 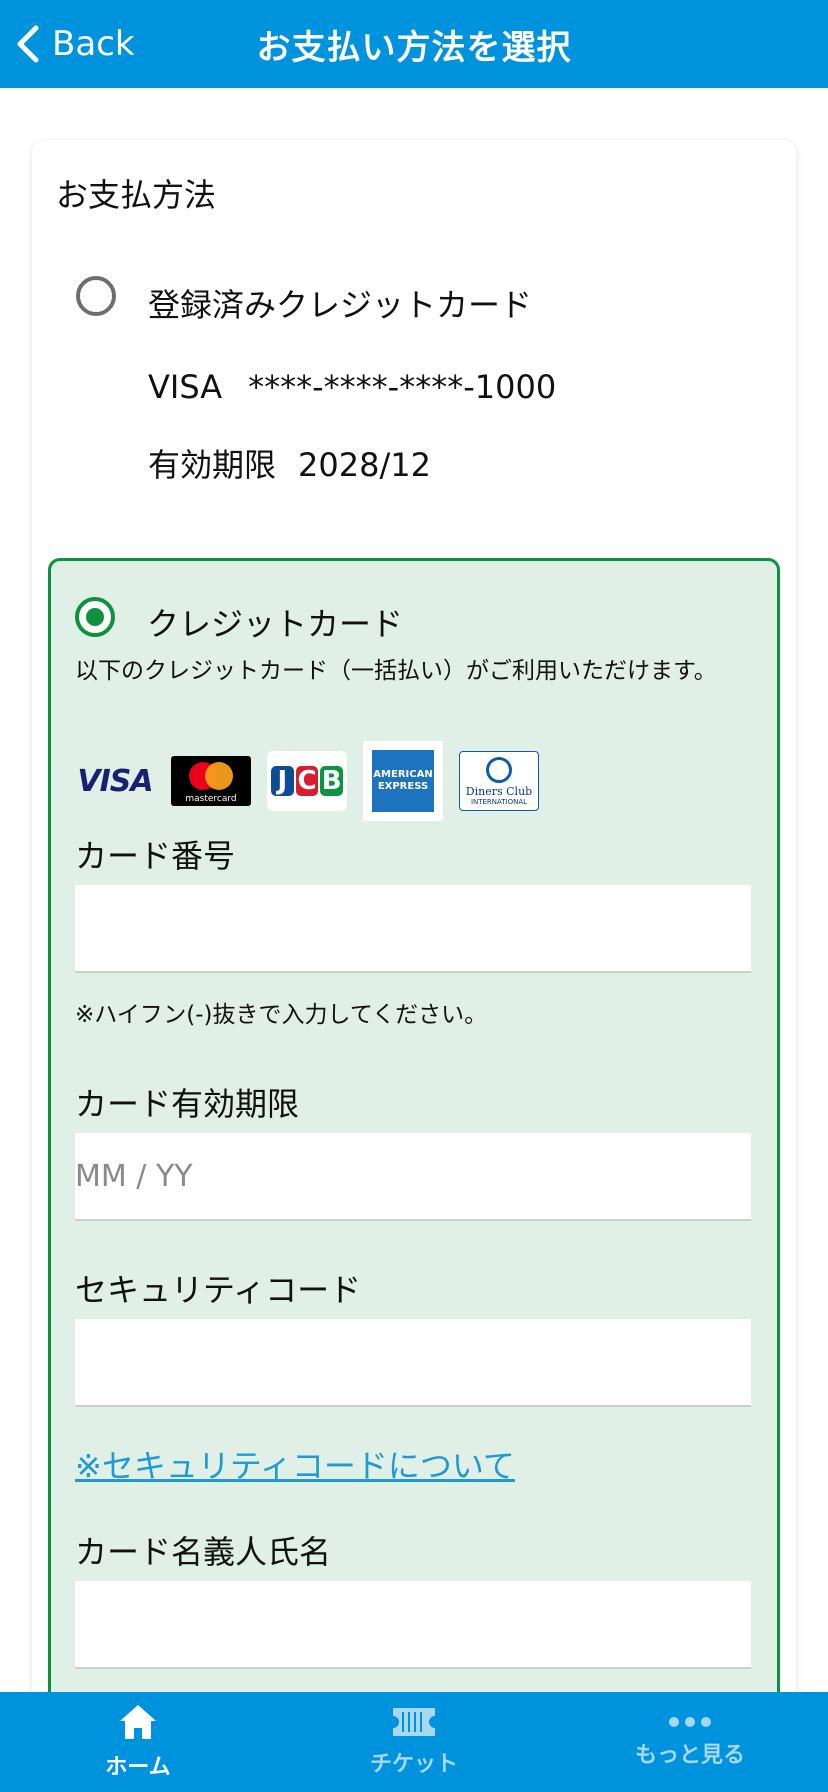 I want to click on diners-text-2: INTERNATIONAL, so click(x=499, y=801).